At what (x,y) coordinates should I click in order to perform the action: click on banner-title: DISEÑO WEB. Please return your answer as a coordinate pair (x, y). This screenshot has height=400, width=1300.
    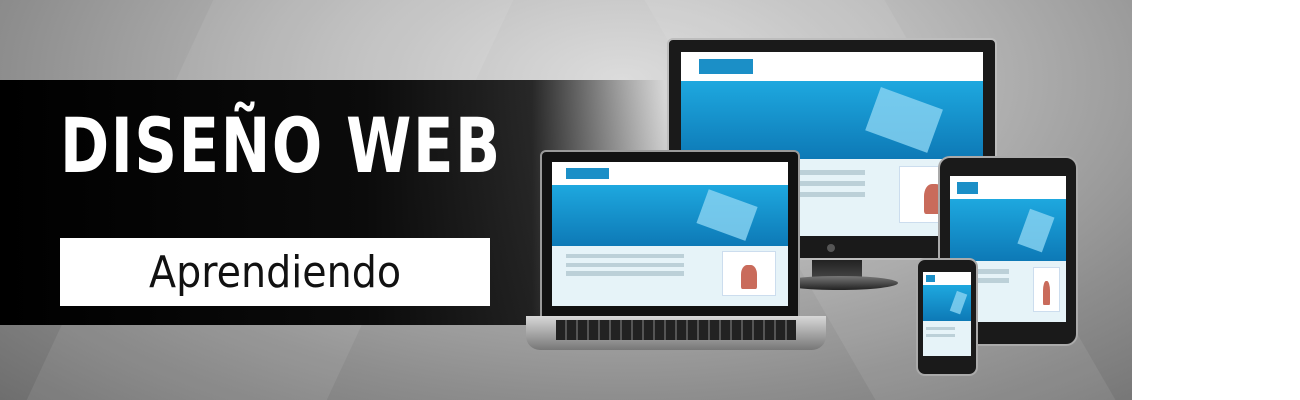
    Looking at the image, I should click on (281, 145).